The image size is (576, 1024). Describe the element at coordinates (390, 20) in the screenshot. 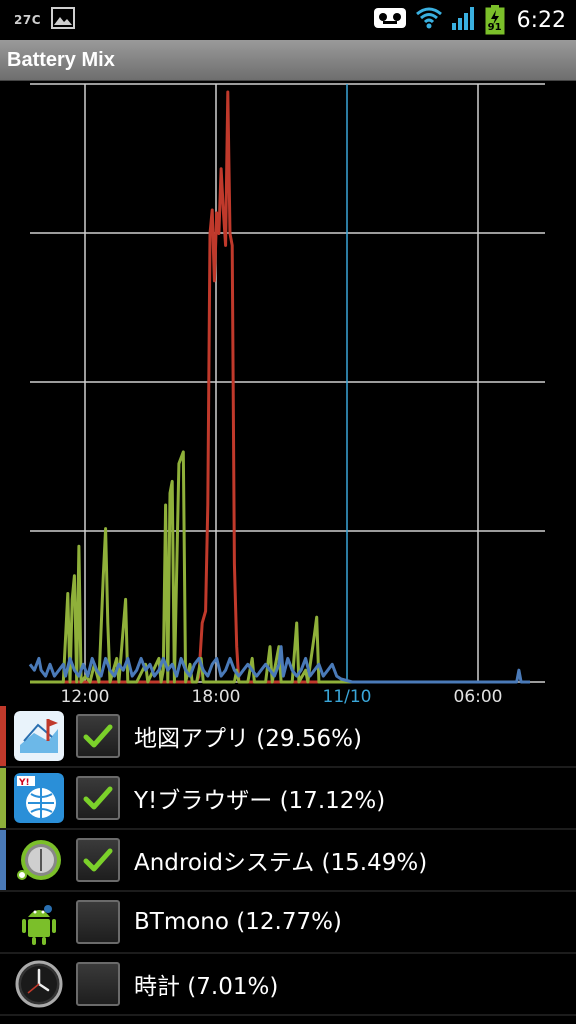

I see `voicemail-icon` at that location.